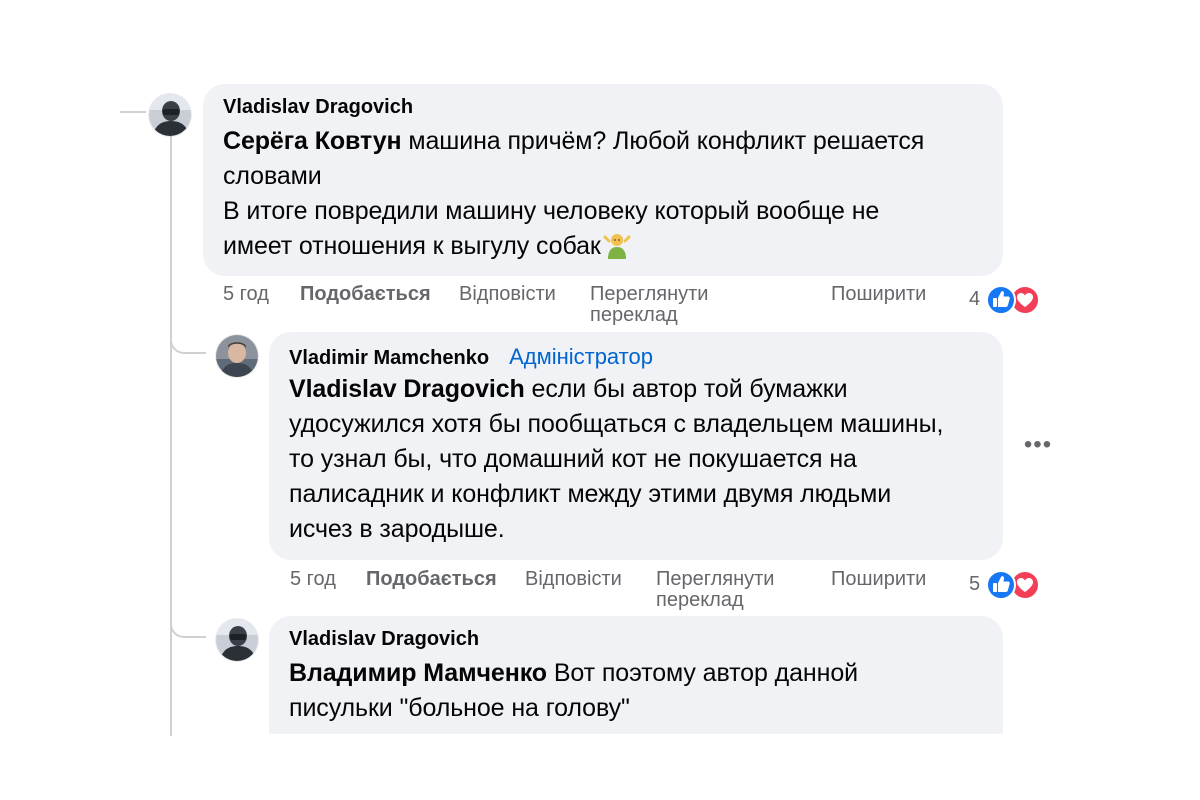 The width and height of the screenshot is (1200, 800). Describe the element at coordinates (974, 584) in the screenshot. I see `reaction-count: 5` at that location.